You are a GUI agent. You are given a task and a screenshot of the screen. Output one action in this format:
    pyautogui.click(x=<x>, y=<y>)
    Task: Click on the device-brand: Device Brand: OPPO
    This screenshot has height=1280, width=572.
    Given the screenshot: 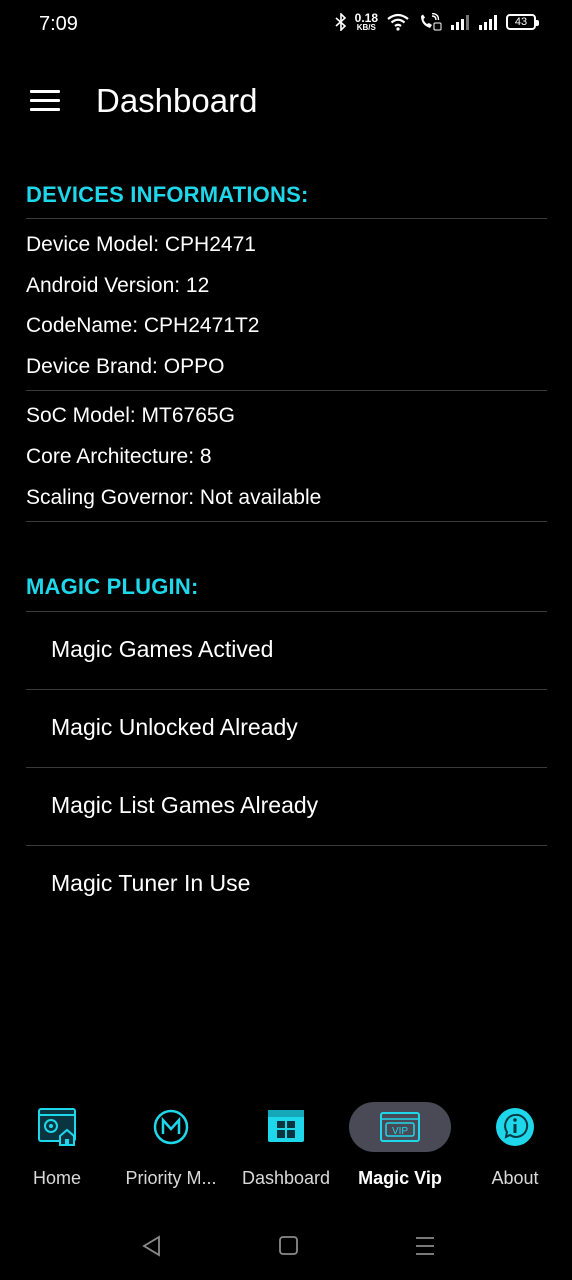 What is the action you would take?
    pyautogui.click(x=125, y=366)
    